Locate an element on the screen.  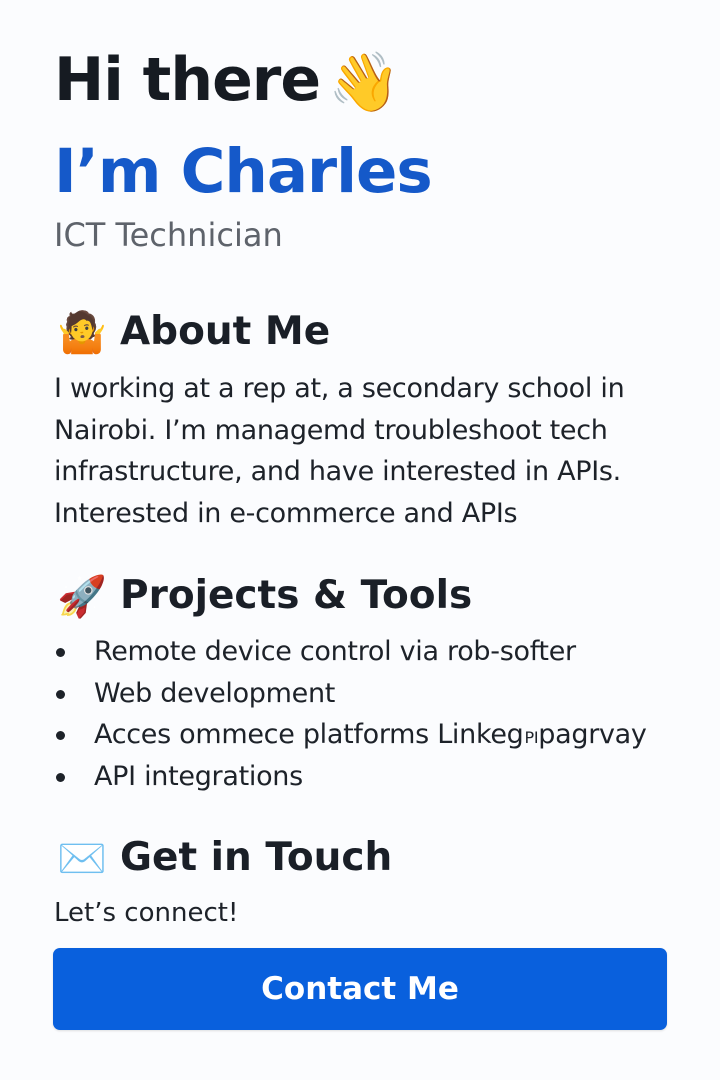
list-item: Acces ommece platforms LinkegPIpagrvay is located at coordinates (364, 735).